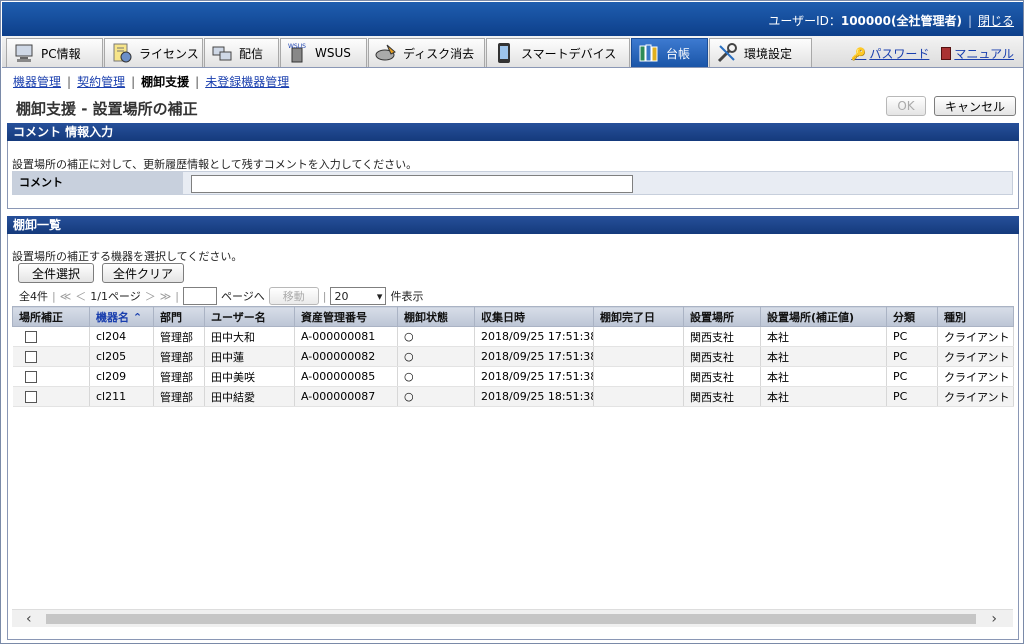 The height and width of the screenshot is (644, 1024). What do you see at coordinates (504, 53) in the screenshot?
I see `smart-device-icon` at bounding box center [504, 53].